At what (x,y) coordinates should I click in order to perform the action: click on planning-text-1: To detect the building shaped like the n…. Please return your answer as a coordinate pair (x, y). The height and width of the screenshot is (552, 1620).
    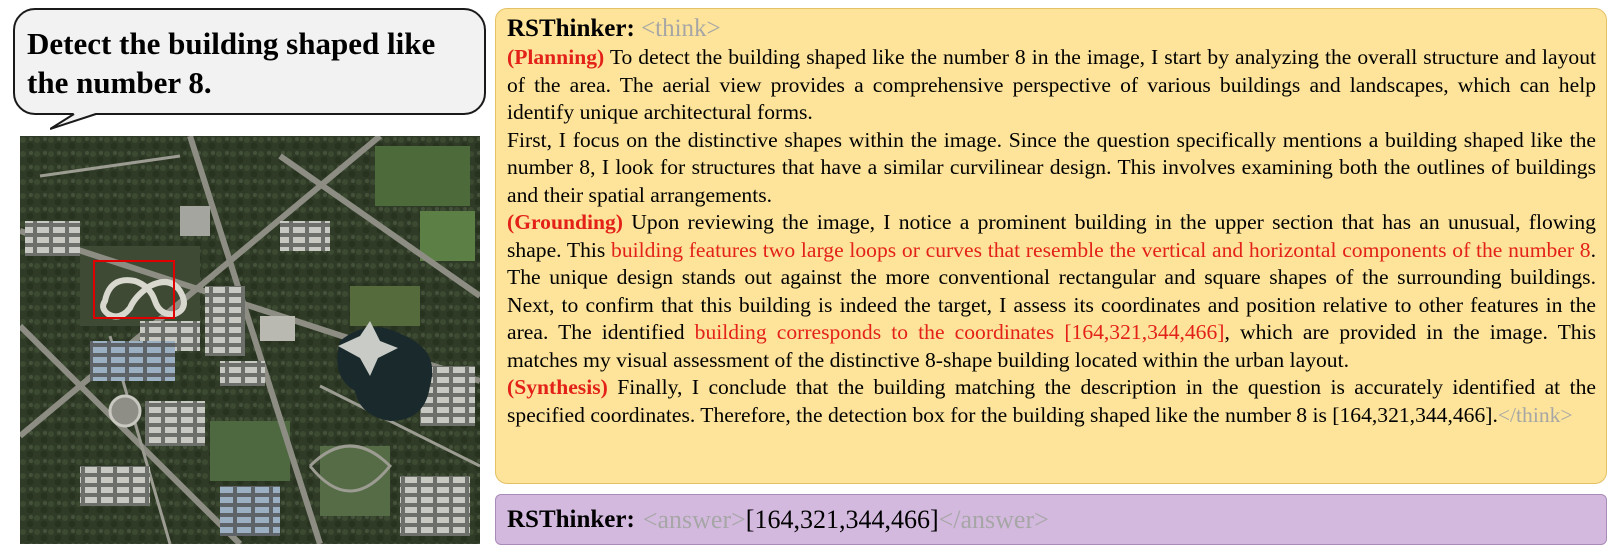
    Looking at the image, I should click on (1051, 84).